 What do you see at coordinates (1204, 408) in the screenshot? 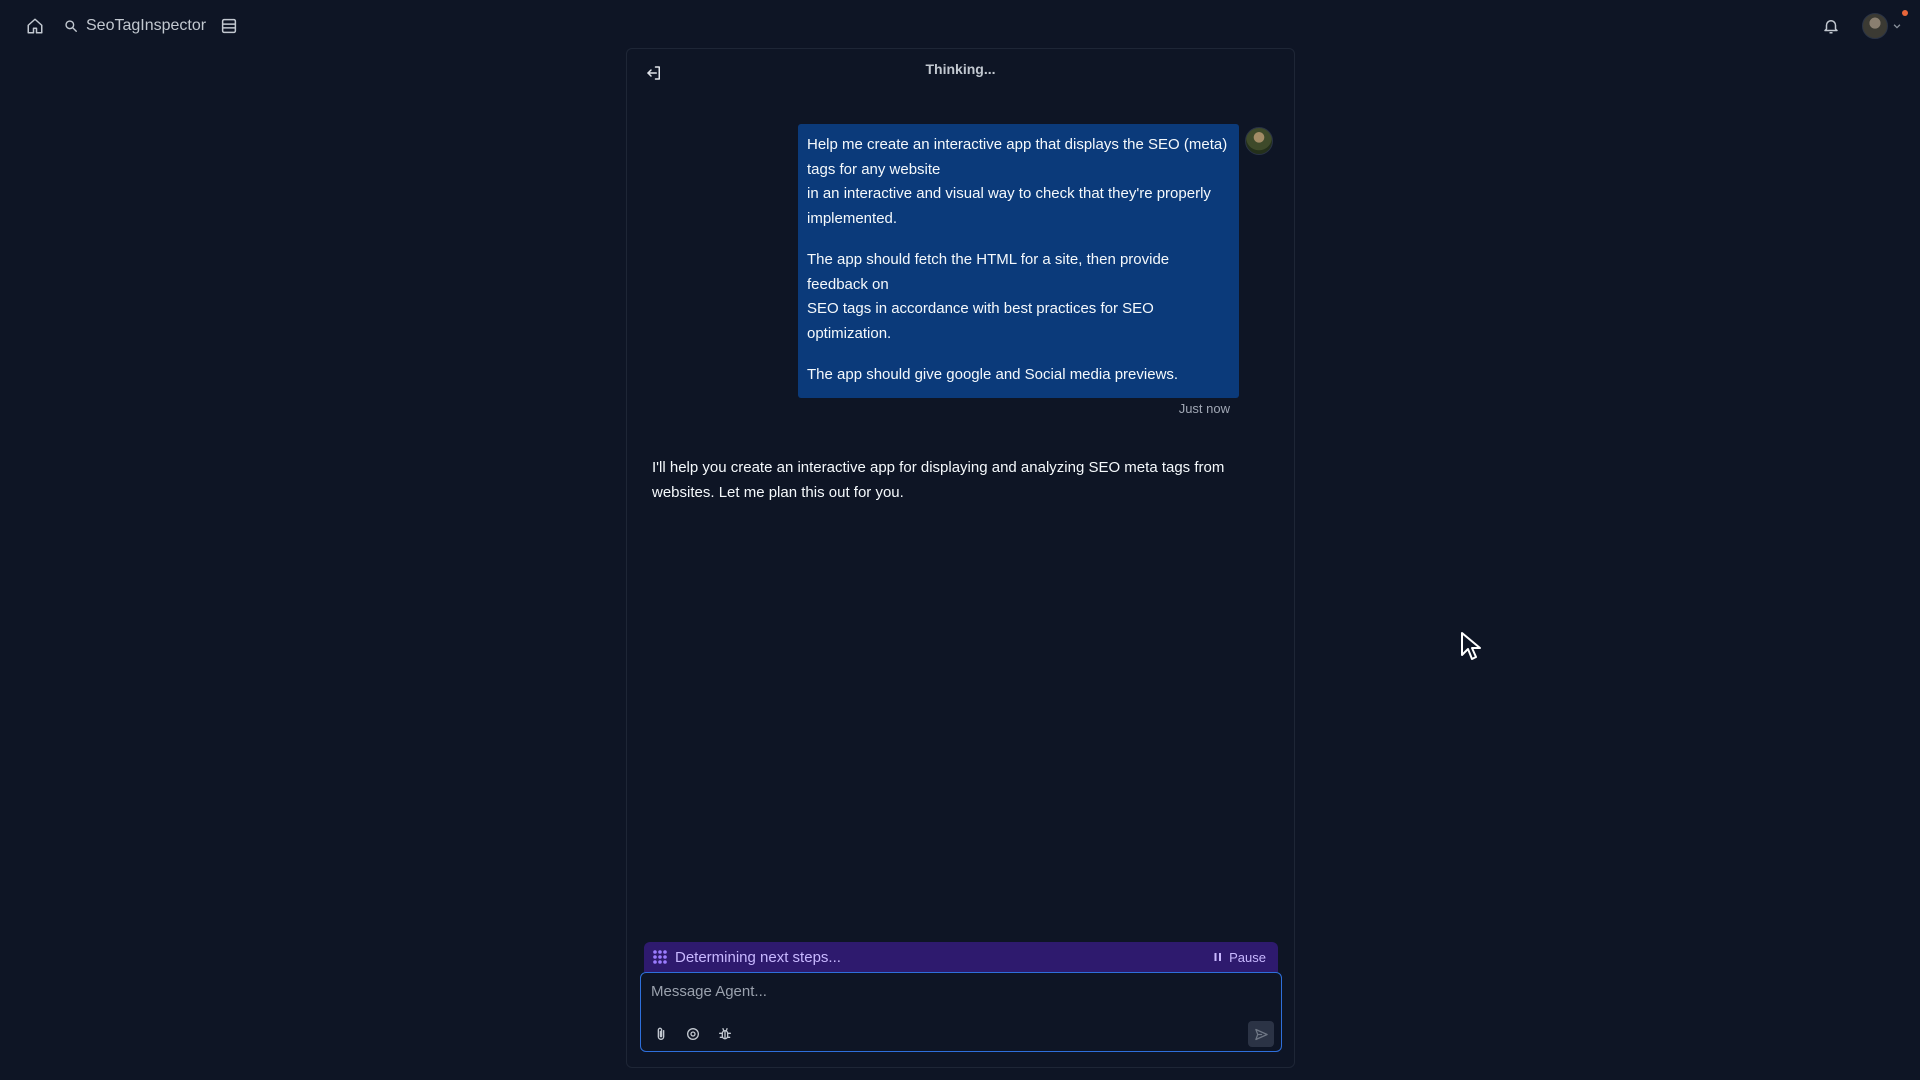
I see `message-timestamp: Just now` at bounding box center [1204, 408].